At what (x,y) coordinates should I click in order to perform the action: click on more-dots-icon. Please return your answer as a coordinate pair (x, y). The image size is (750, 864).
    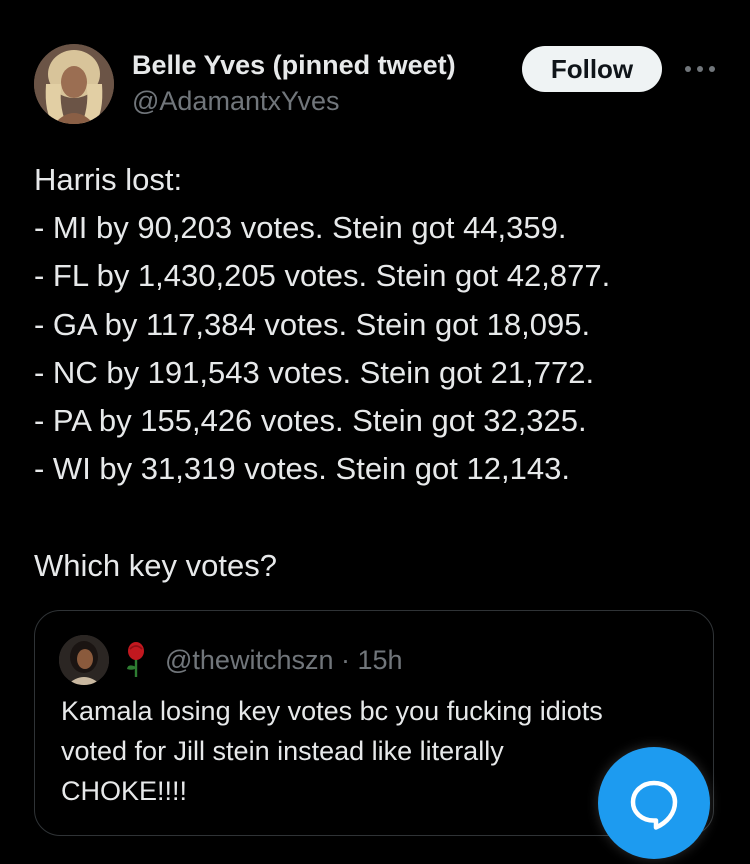
    Looking at the image, I should click on (700, 69).